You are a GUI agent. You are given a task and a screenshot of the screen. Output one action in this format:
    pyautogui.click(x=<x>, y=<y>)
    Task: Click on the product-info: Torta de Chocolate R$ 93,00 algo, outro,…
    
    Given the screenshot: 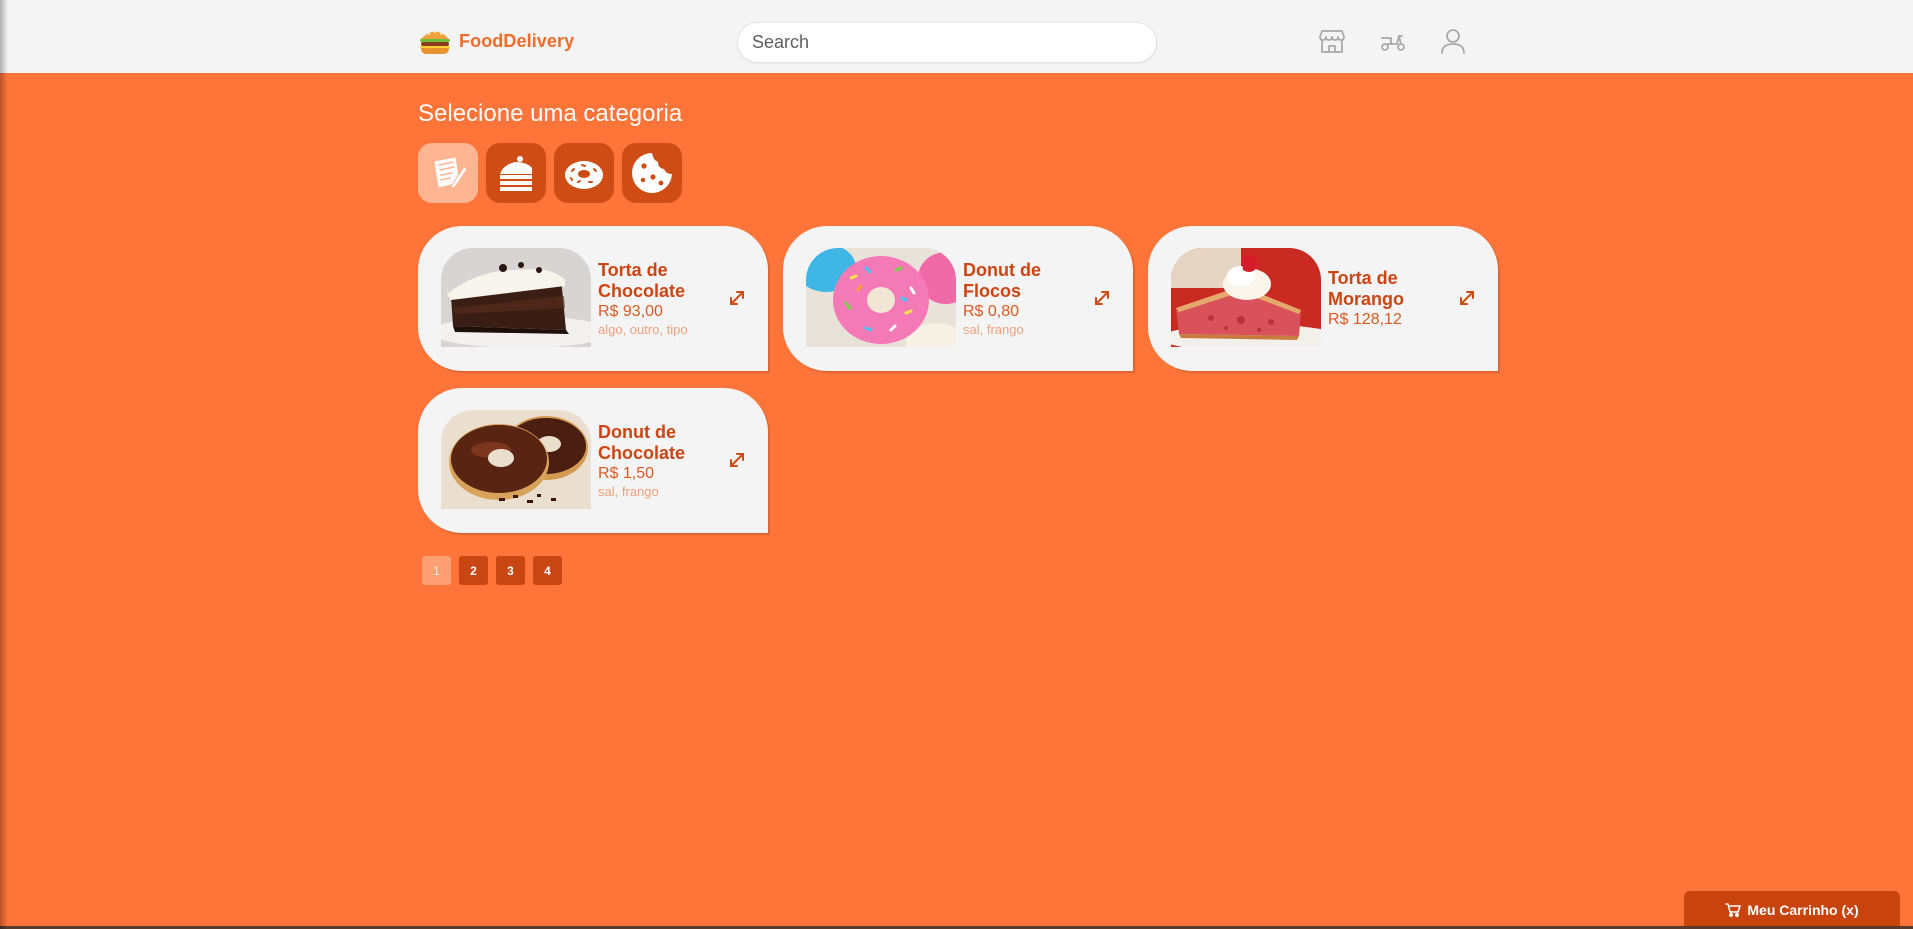 What is the action you would take?
    pyautogui.click(x=658, y=298)
    